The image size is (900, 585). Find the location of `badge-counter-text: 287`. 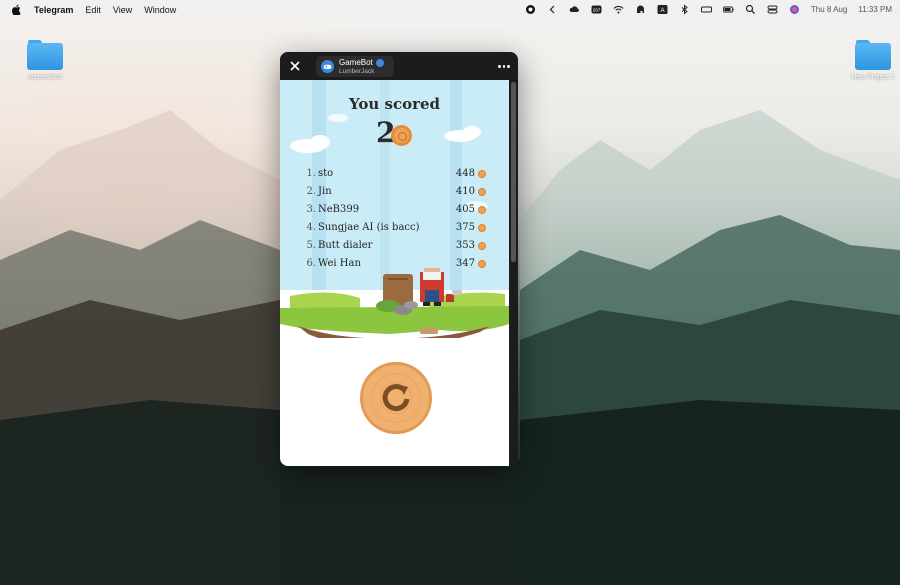

badge-counter-text: 287 is located at coordinates (597, 10).